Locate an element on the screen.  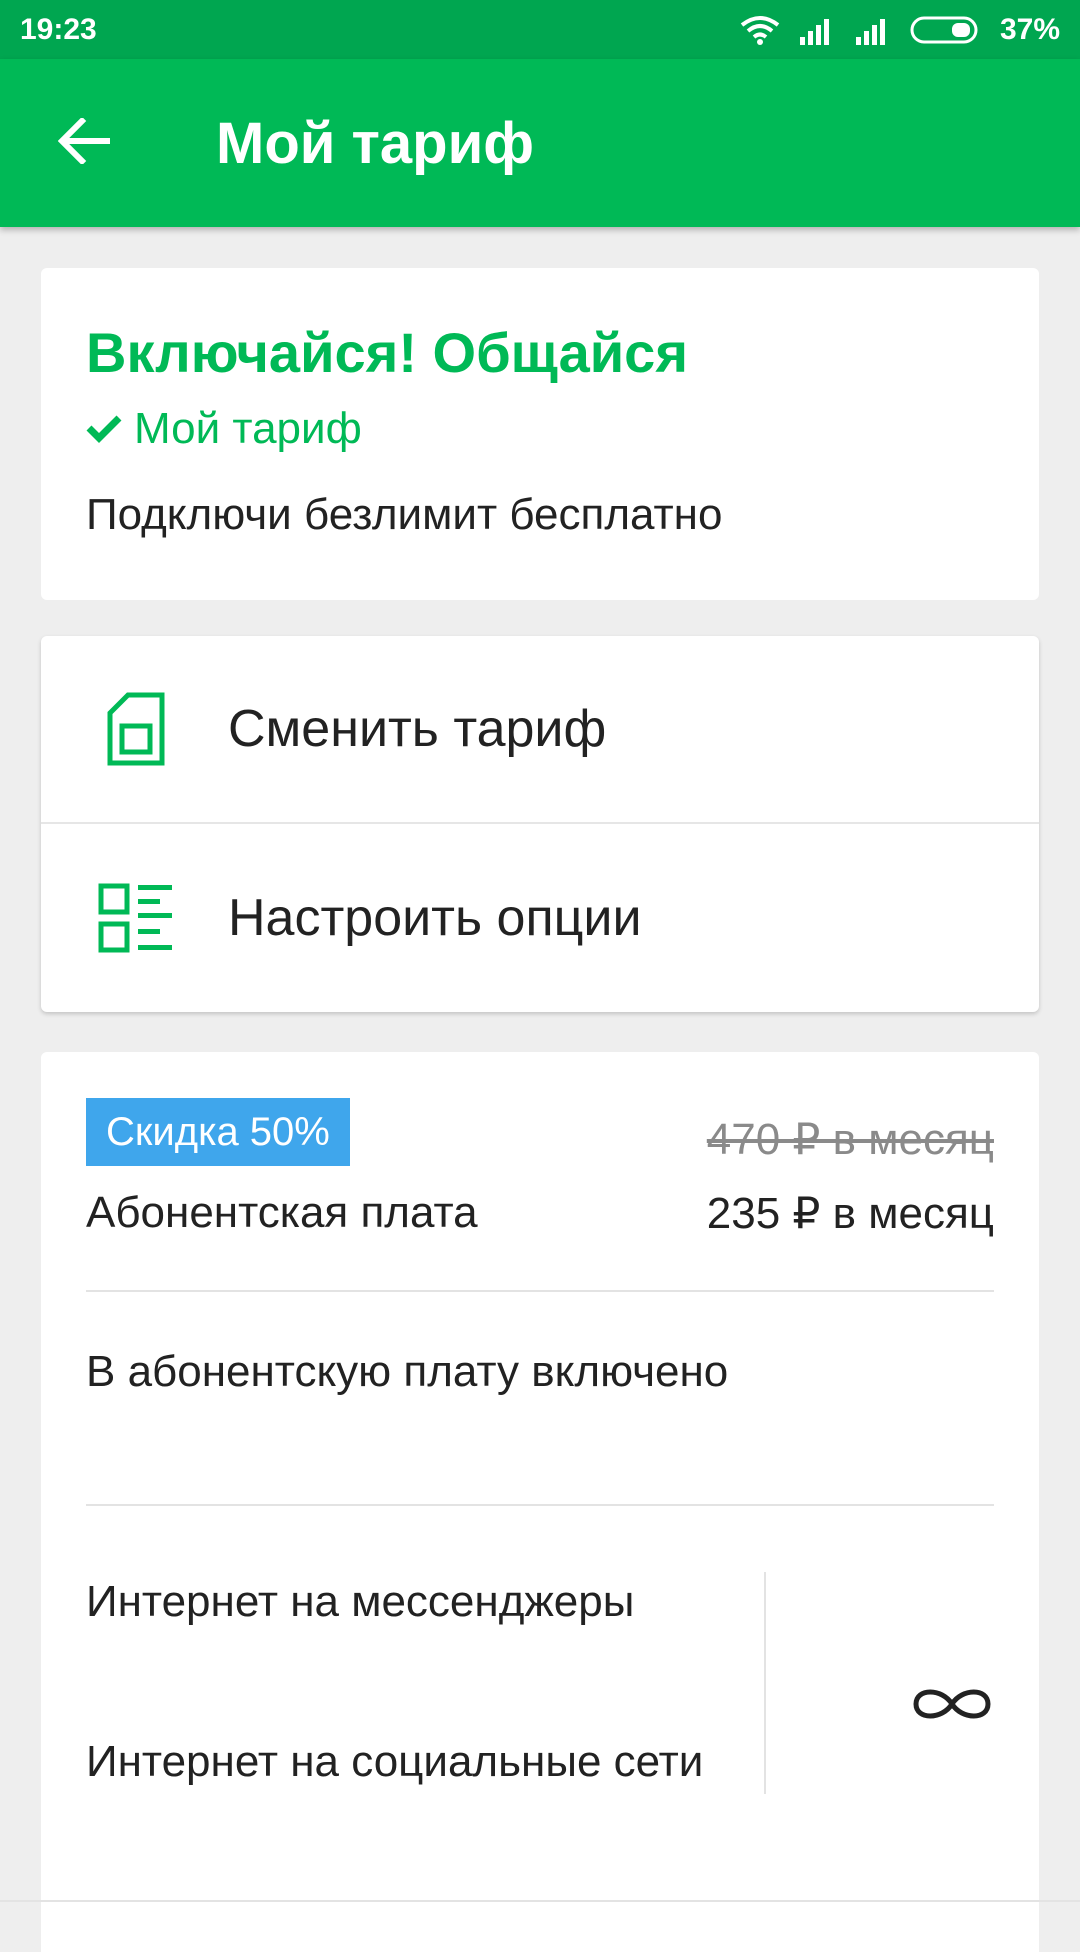
options-list-icon is located at coordinates (136, 918).